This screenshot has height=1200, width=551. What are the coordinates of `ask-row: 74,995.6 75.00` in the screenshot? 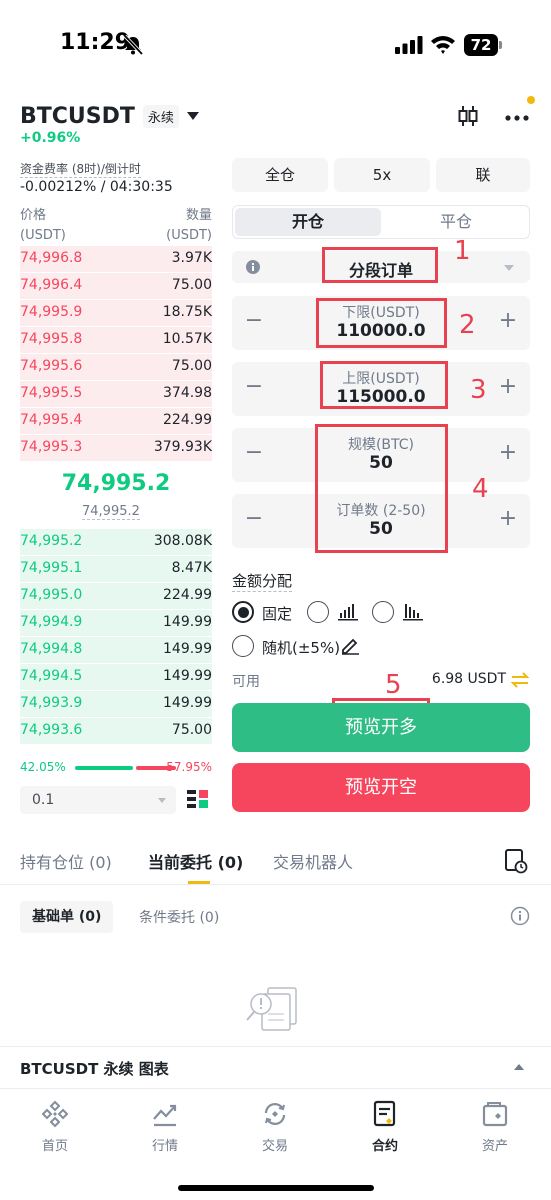 It's located at (116, 367).